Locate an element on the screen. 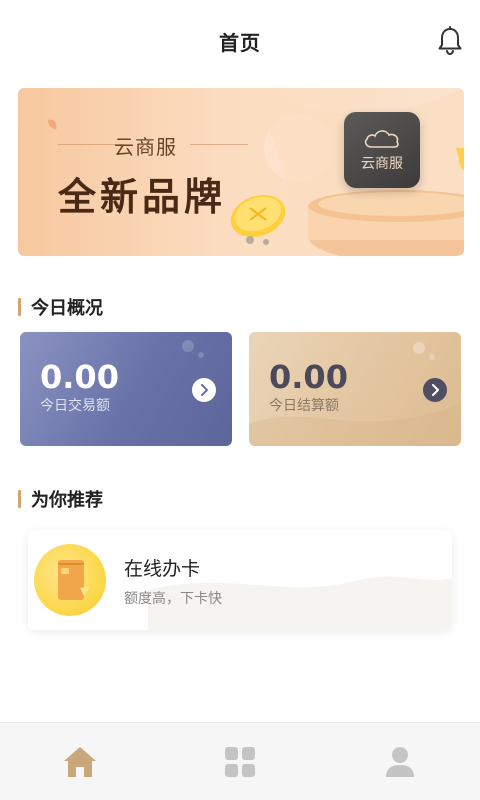 The width and height of the screenshot is (480, 800). online-card-application: 在线办卡 额度高，下卡快 is located at coordinates (240, 580).